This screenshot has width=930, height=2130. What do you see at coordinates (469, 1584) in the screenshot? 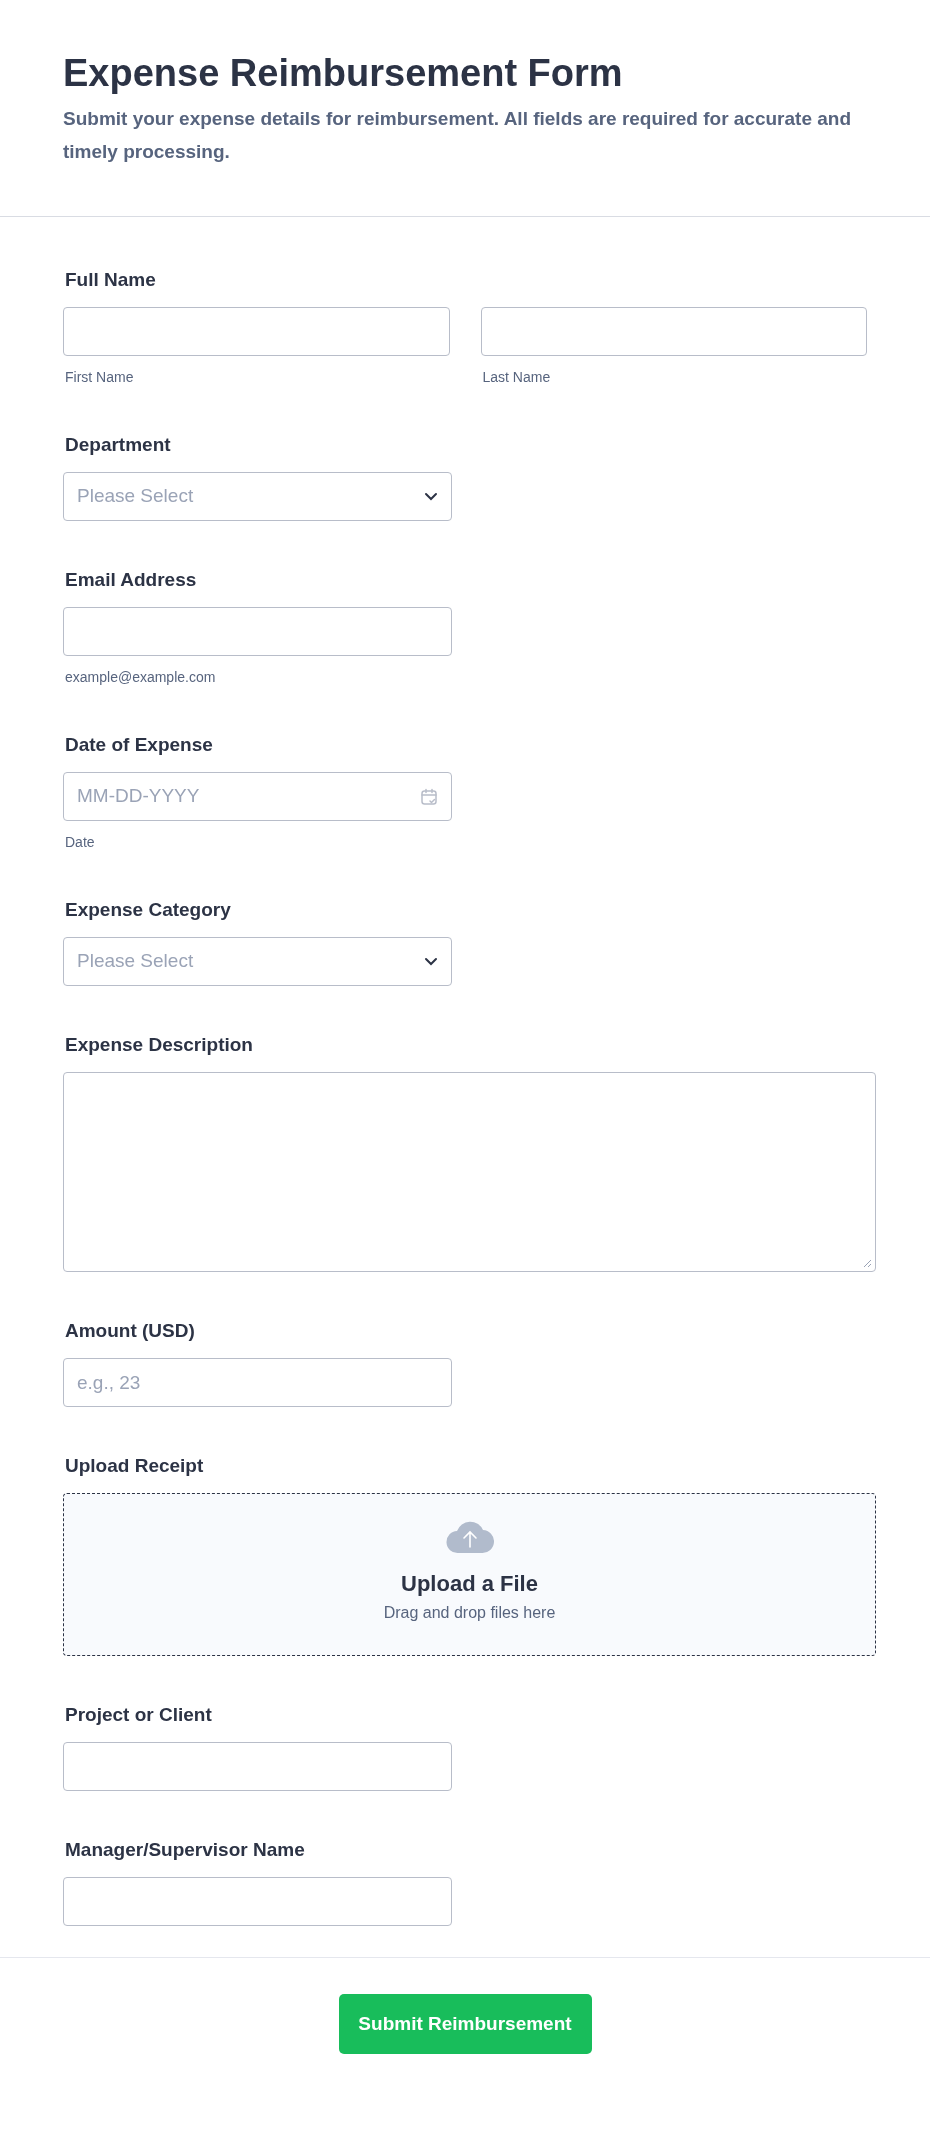
I see `upload-title: Upload a File` at bounding box center [469, 1584].